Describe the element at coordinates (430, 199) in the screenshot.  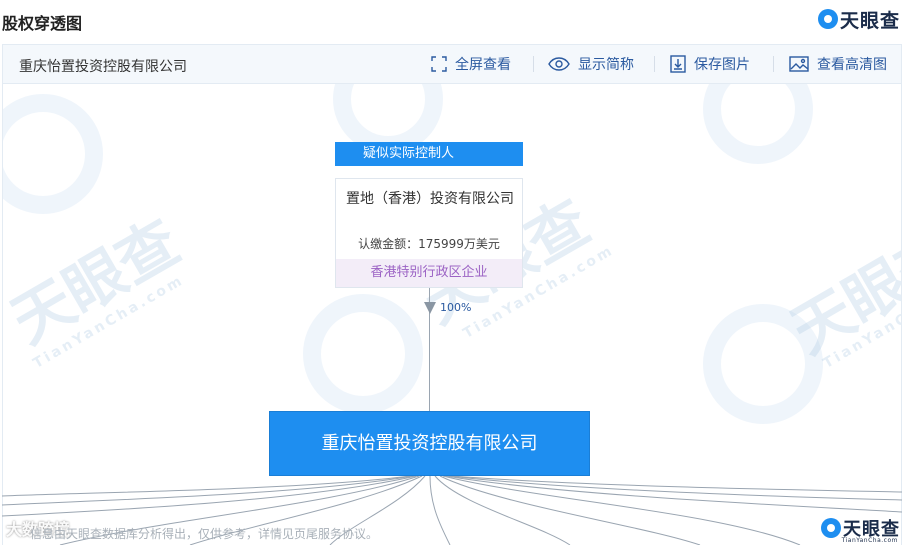
I see `controller-name: 置地（香港）投资有限公司` at that location.